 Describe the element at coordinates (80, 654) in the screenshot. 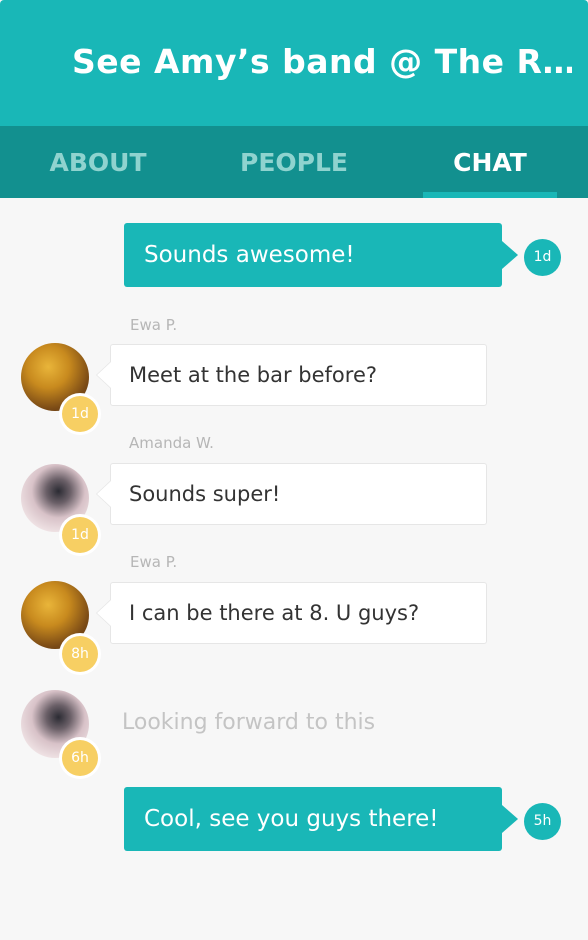

I see `message-time-badge: 8h` at that location.